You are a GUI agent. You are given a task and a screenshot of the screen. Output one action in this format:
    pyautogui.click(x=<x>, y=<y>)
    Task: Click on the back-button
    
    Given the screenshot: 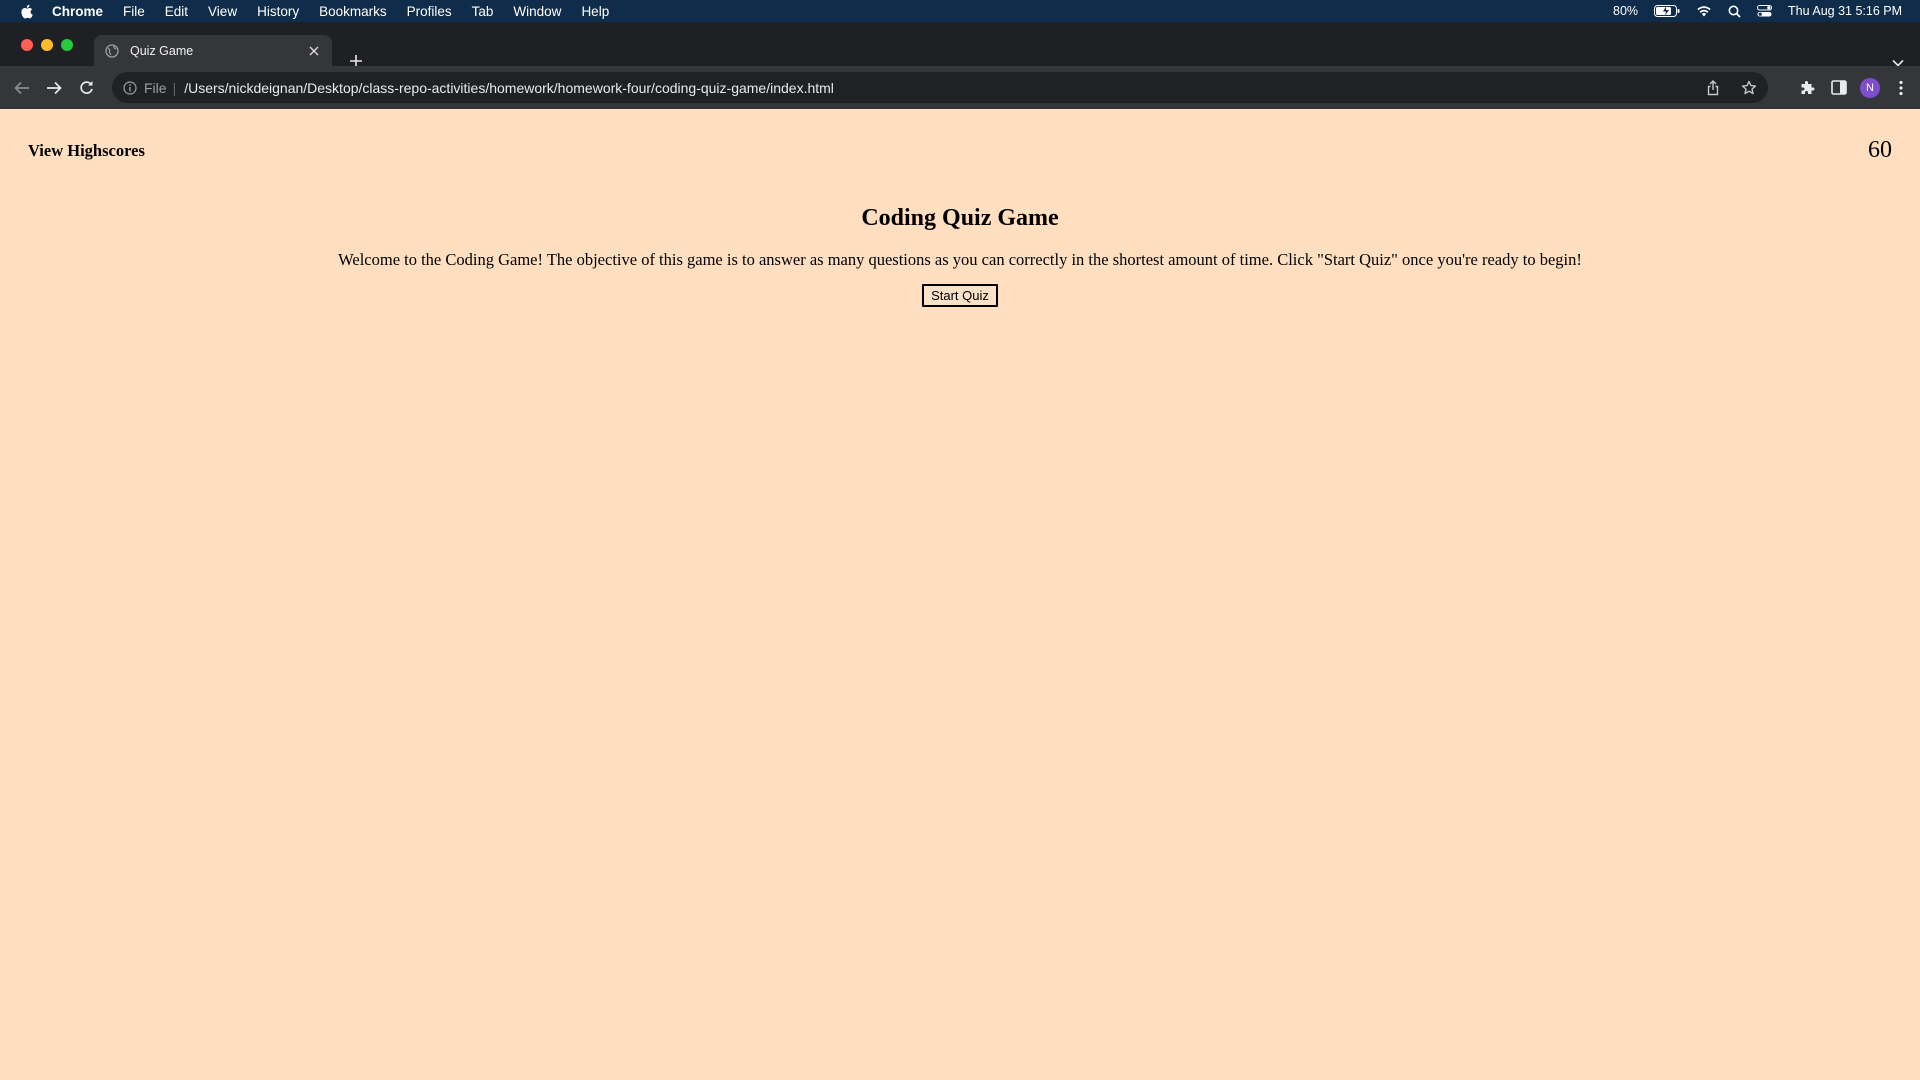 What is the action you would take?
    pyautogui.click(x=22, y=88)
    